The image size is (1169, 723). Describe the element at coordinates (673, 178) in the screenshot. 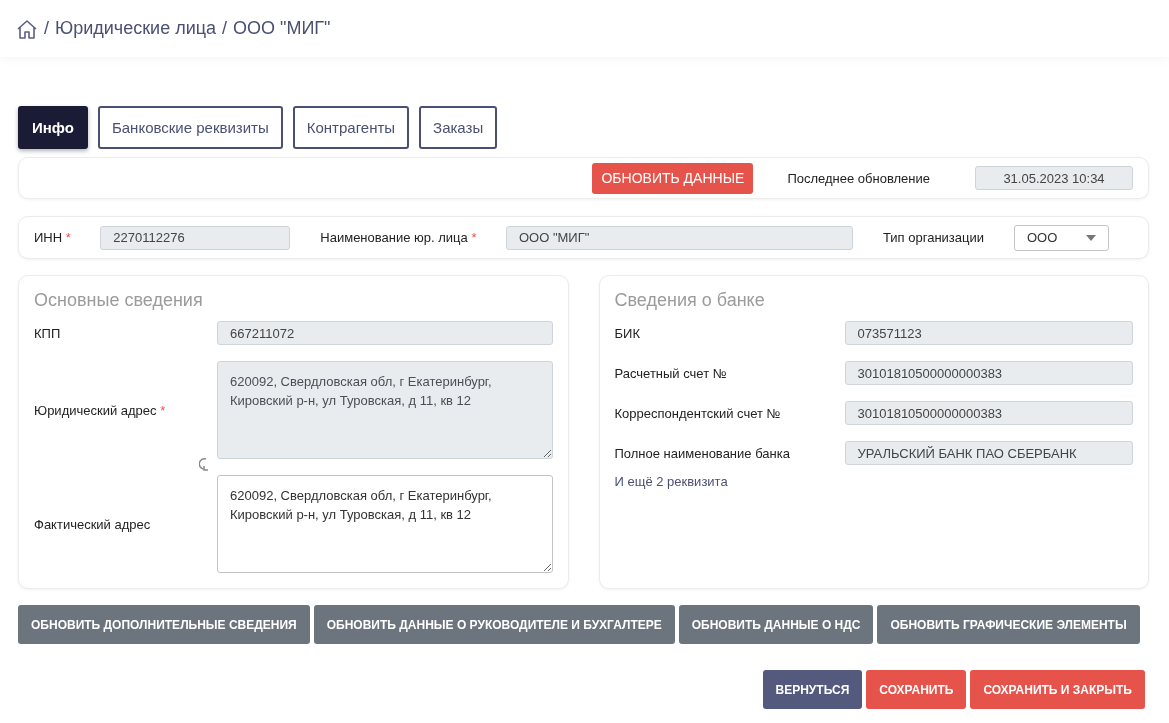

I see `refresh-data-button: ОБНОВИТЬ ДАННЫЕ` at that location.